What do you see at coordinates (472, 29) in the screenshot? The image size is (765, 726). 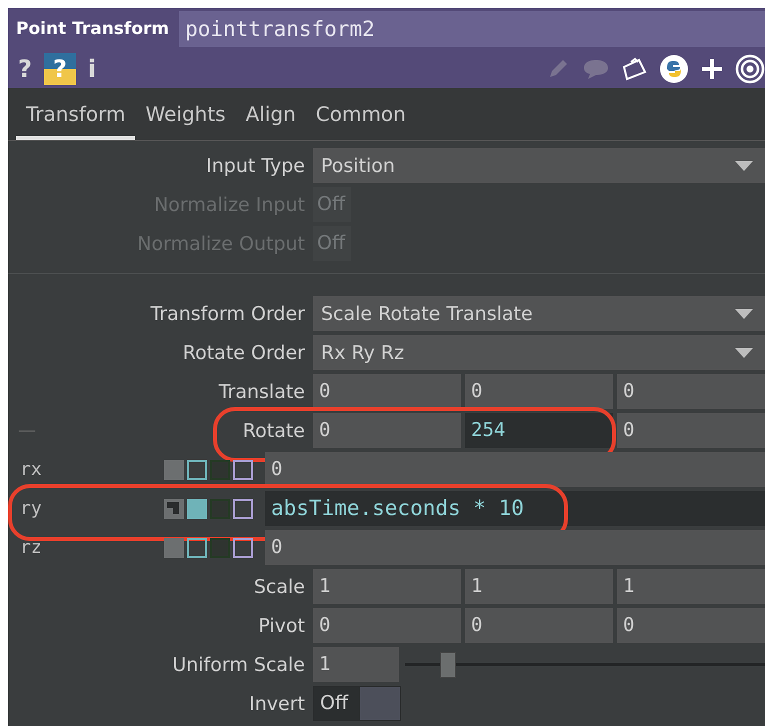 I see `name-field: pointtransform2` at bounding box center [472, 29].